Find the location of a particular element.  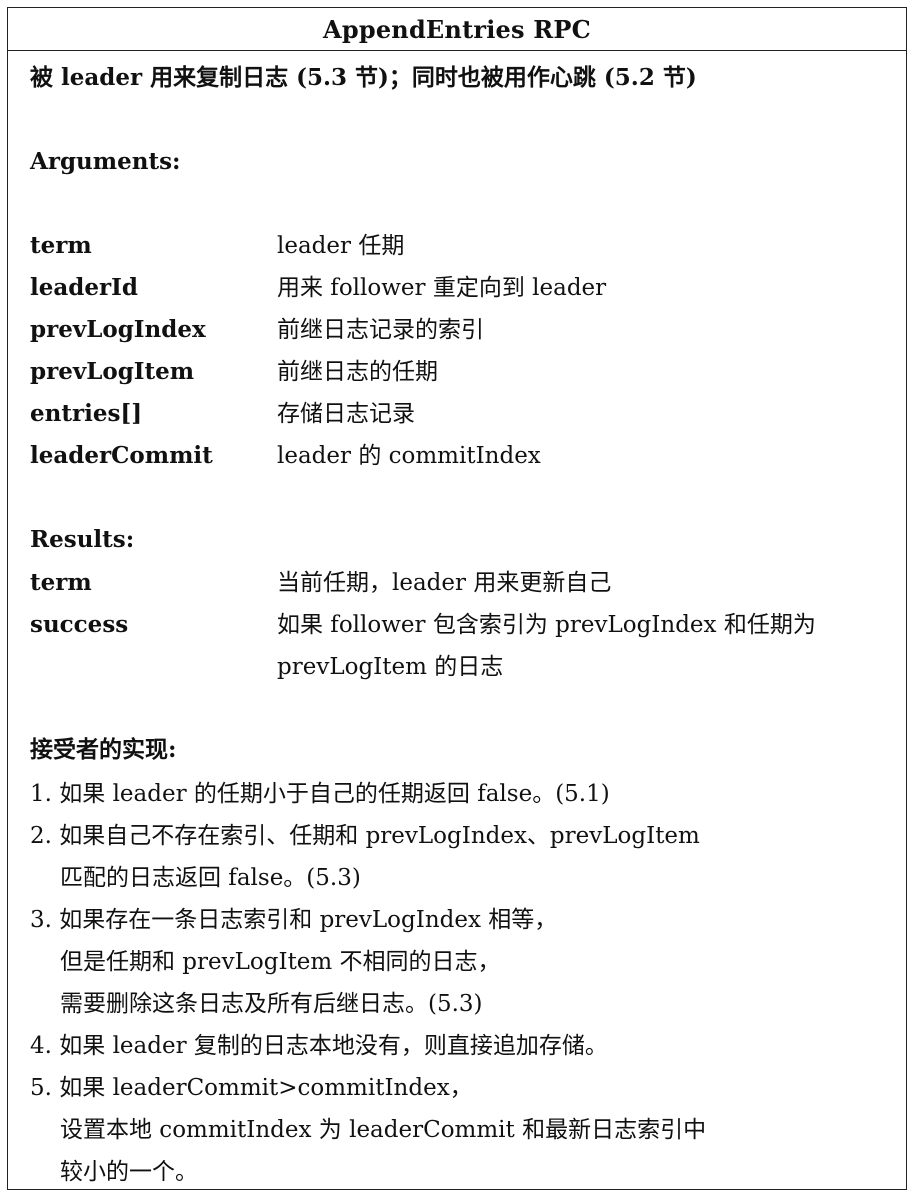

step-line: 1. 如果 leader 的任期小于自己的任期返回 false。(5.1) is located at coordinates (320, 794).